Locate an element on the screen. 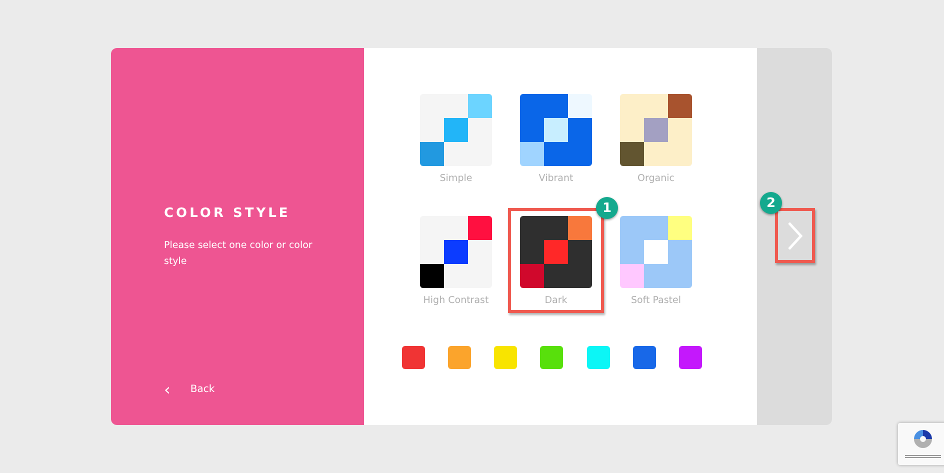  chevron-right-icon is located at coordinates (795, 235).